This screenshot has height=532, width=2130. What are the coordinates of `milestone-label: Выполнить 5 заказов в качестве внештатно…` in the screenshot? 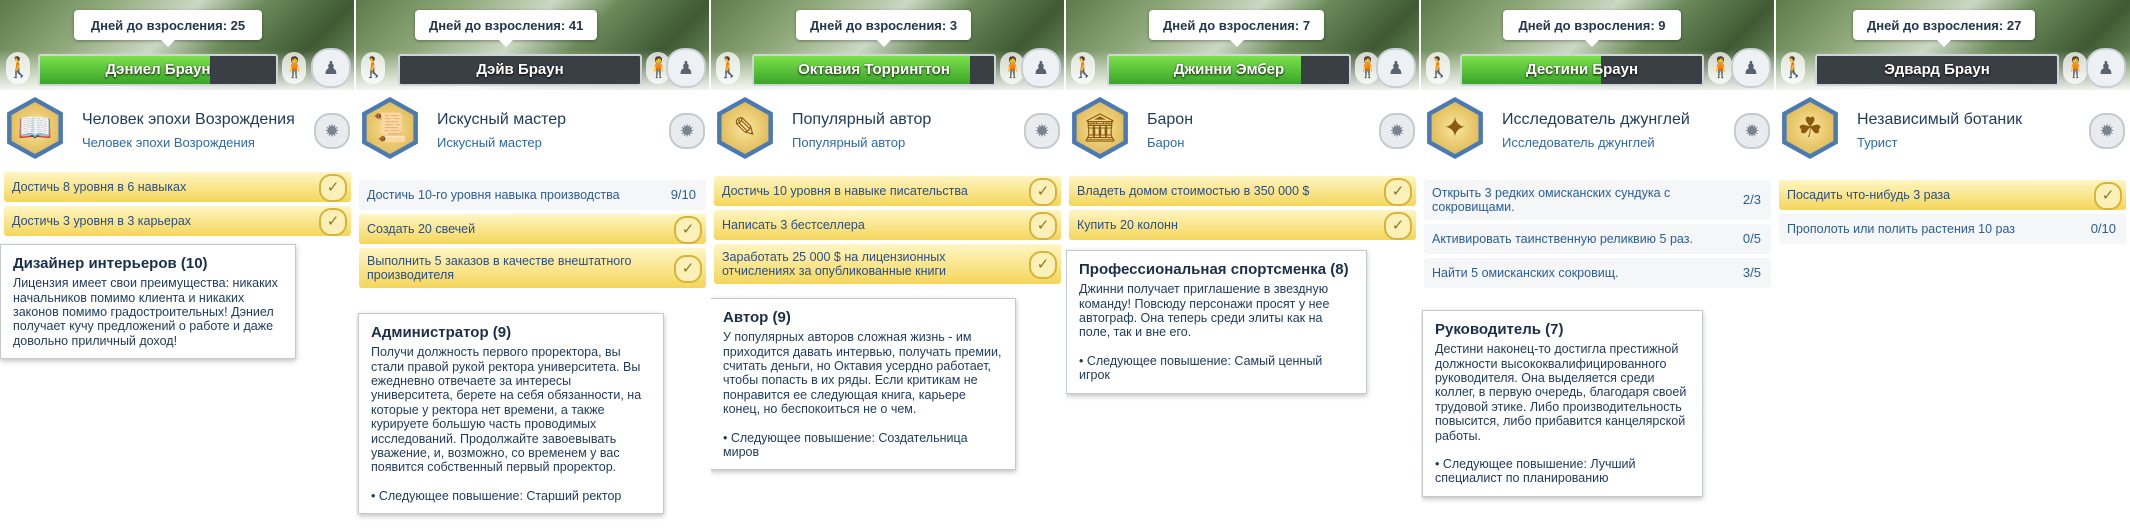 It's located at (499, 268).